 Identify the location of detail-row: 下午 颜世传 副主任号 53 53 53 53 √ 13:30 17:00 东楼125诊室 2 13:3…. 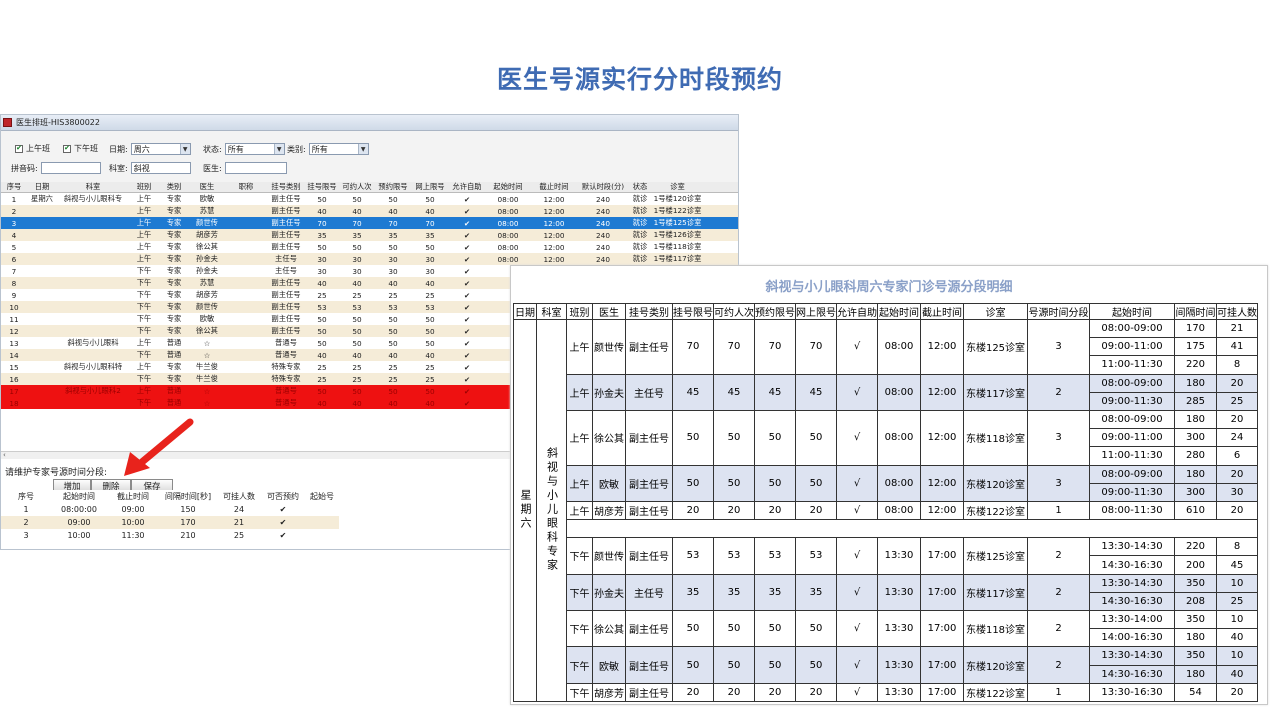
(886, 556).